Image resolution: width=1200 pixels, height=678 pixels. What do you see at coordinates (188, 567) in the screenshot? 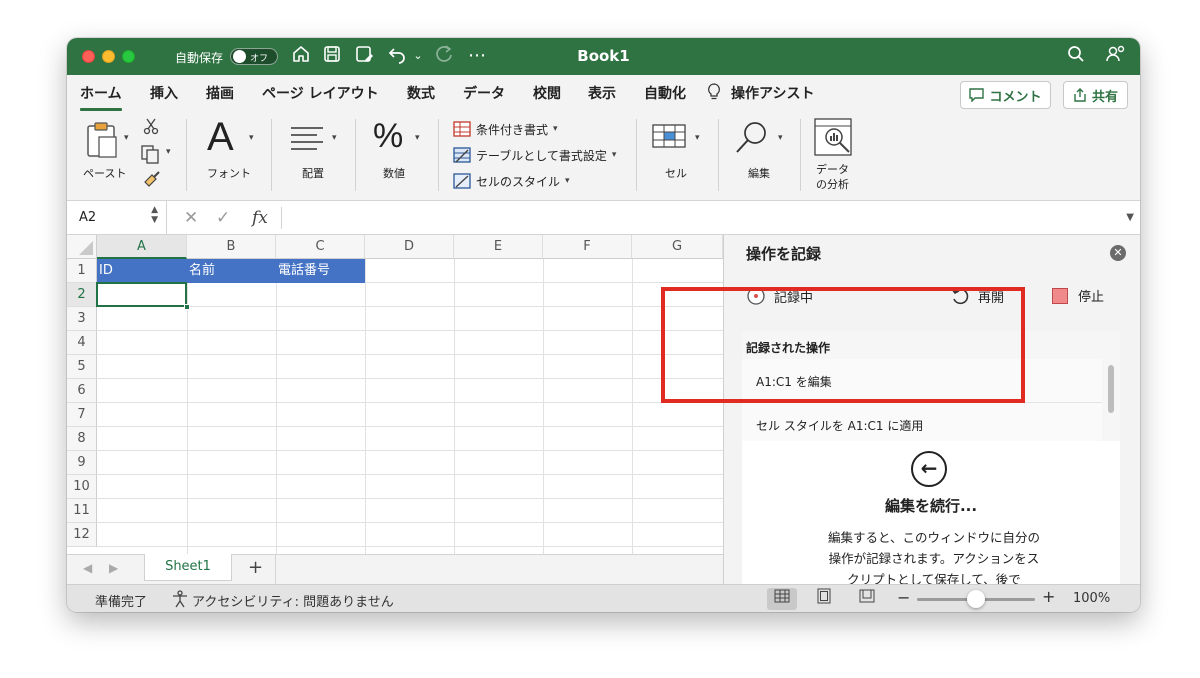
I see `sheet-tab-sheet1: Sheet1` at bounding box center [188, 567].